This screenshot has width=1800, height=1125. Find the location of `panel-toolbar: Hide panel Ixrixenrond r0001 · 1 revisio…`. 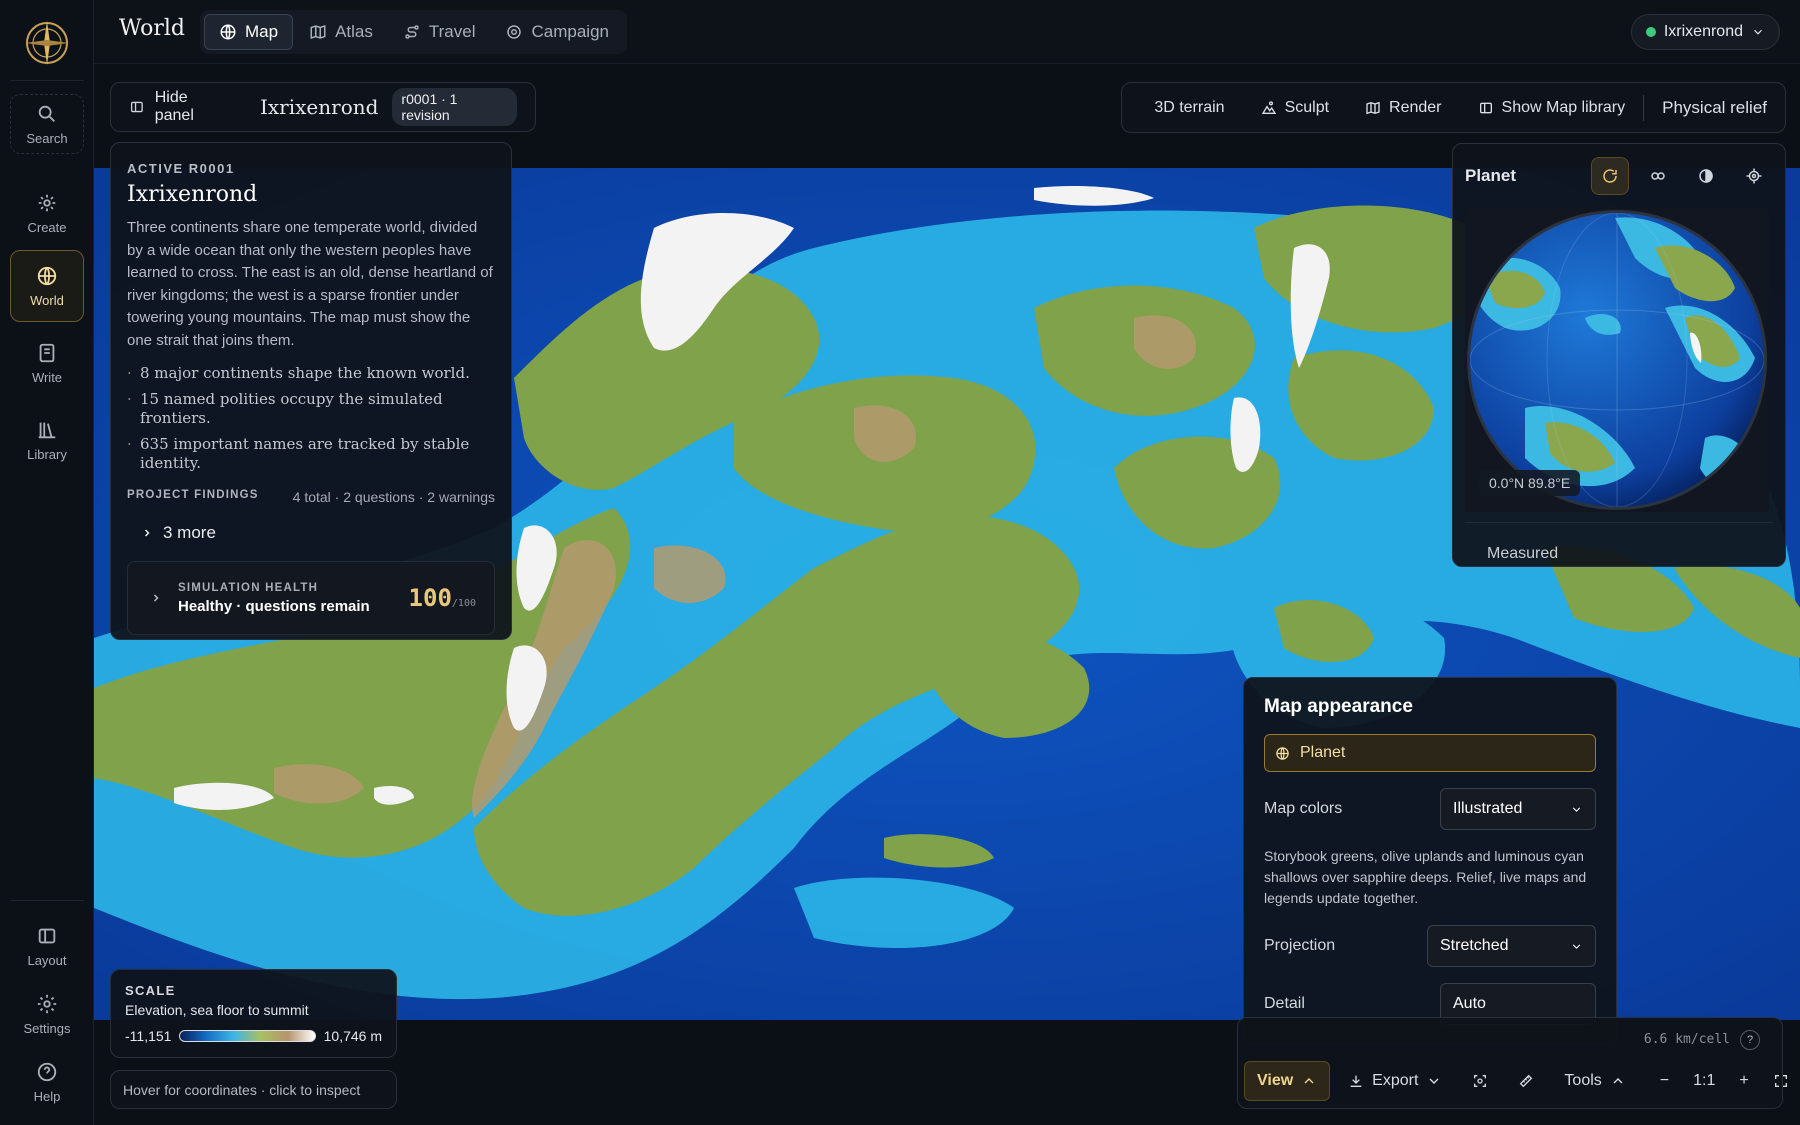

panel-toolbar: Hide panel Ixrixenrond r0001 · 1 revisio… is located at coordinates (323, 107).